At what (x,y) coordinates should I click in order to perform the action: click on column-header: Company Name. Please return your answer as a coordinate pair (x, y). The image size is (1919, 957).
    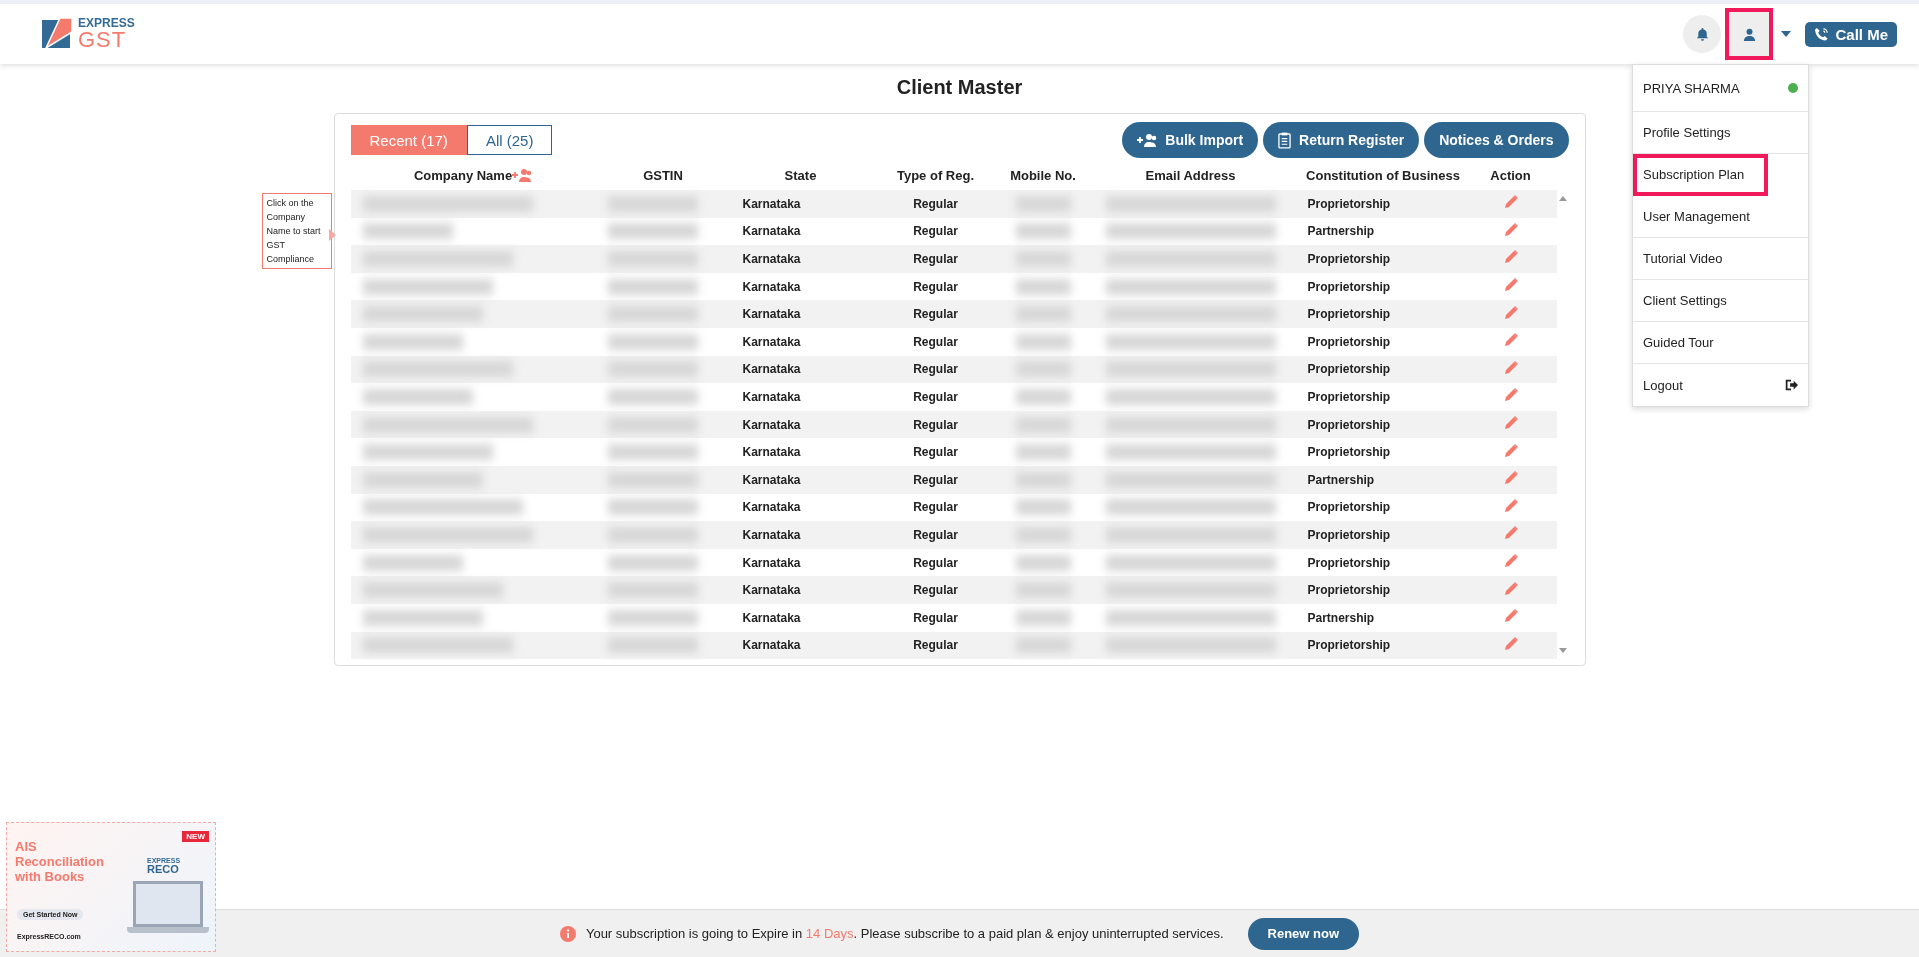
    Looking at the image, I should click on (473, 175).